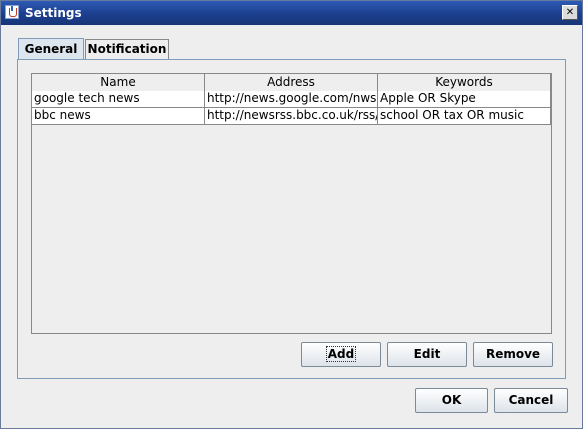 The width and height of the screenshot is (583, 429). Describe the element at coordinates (513, 354) in the screenshot. I see `remove-button: Remove` at that location.